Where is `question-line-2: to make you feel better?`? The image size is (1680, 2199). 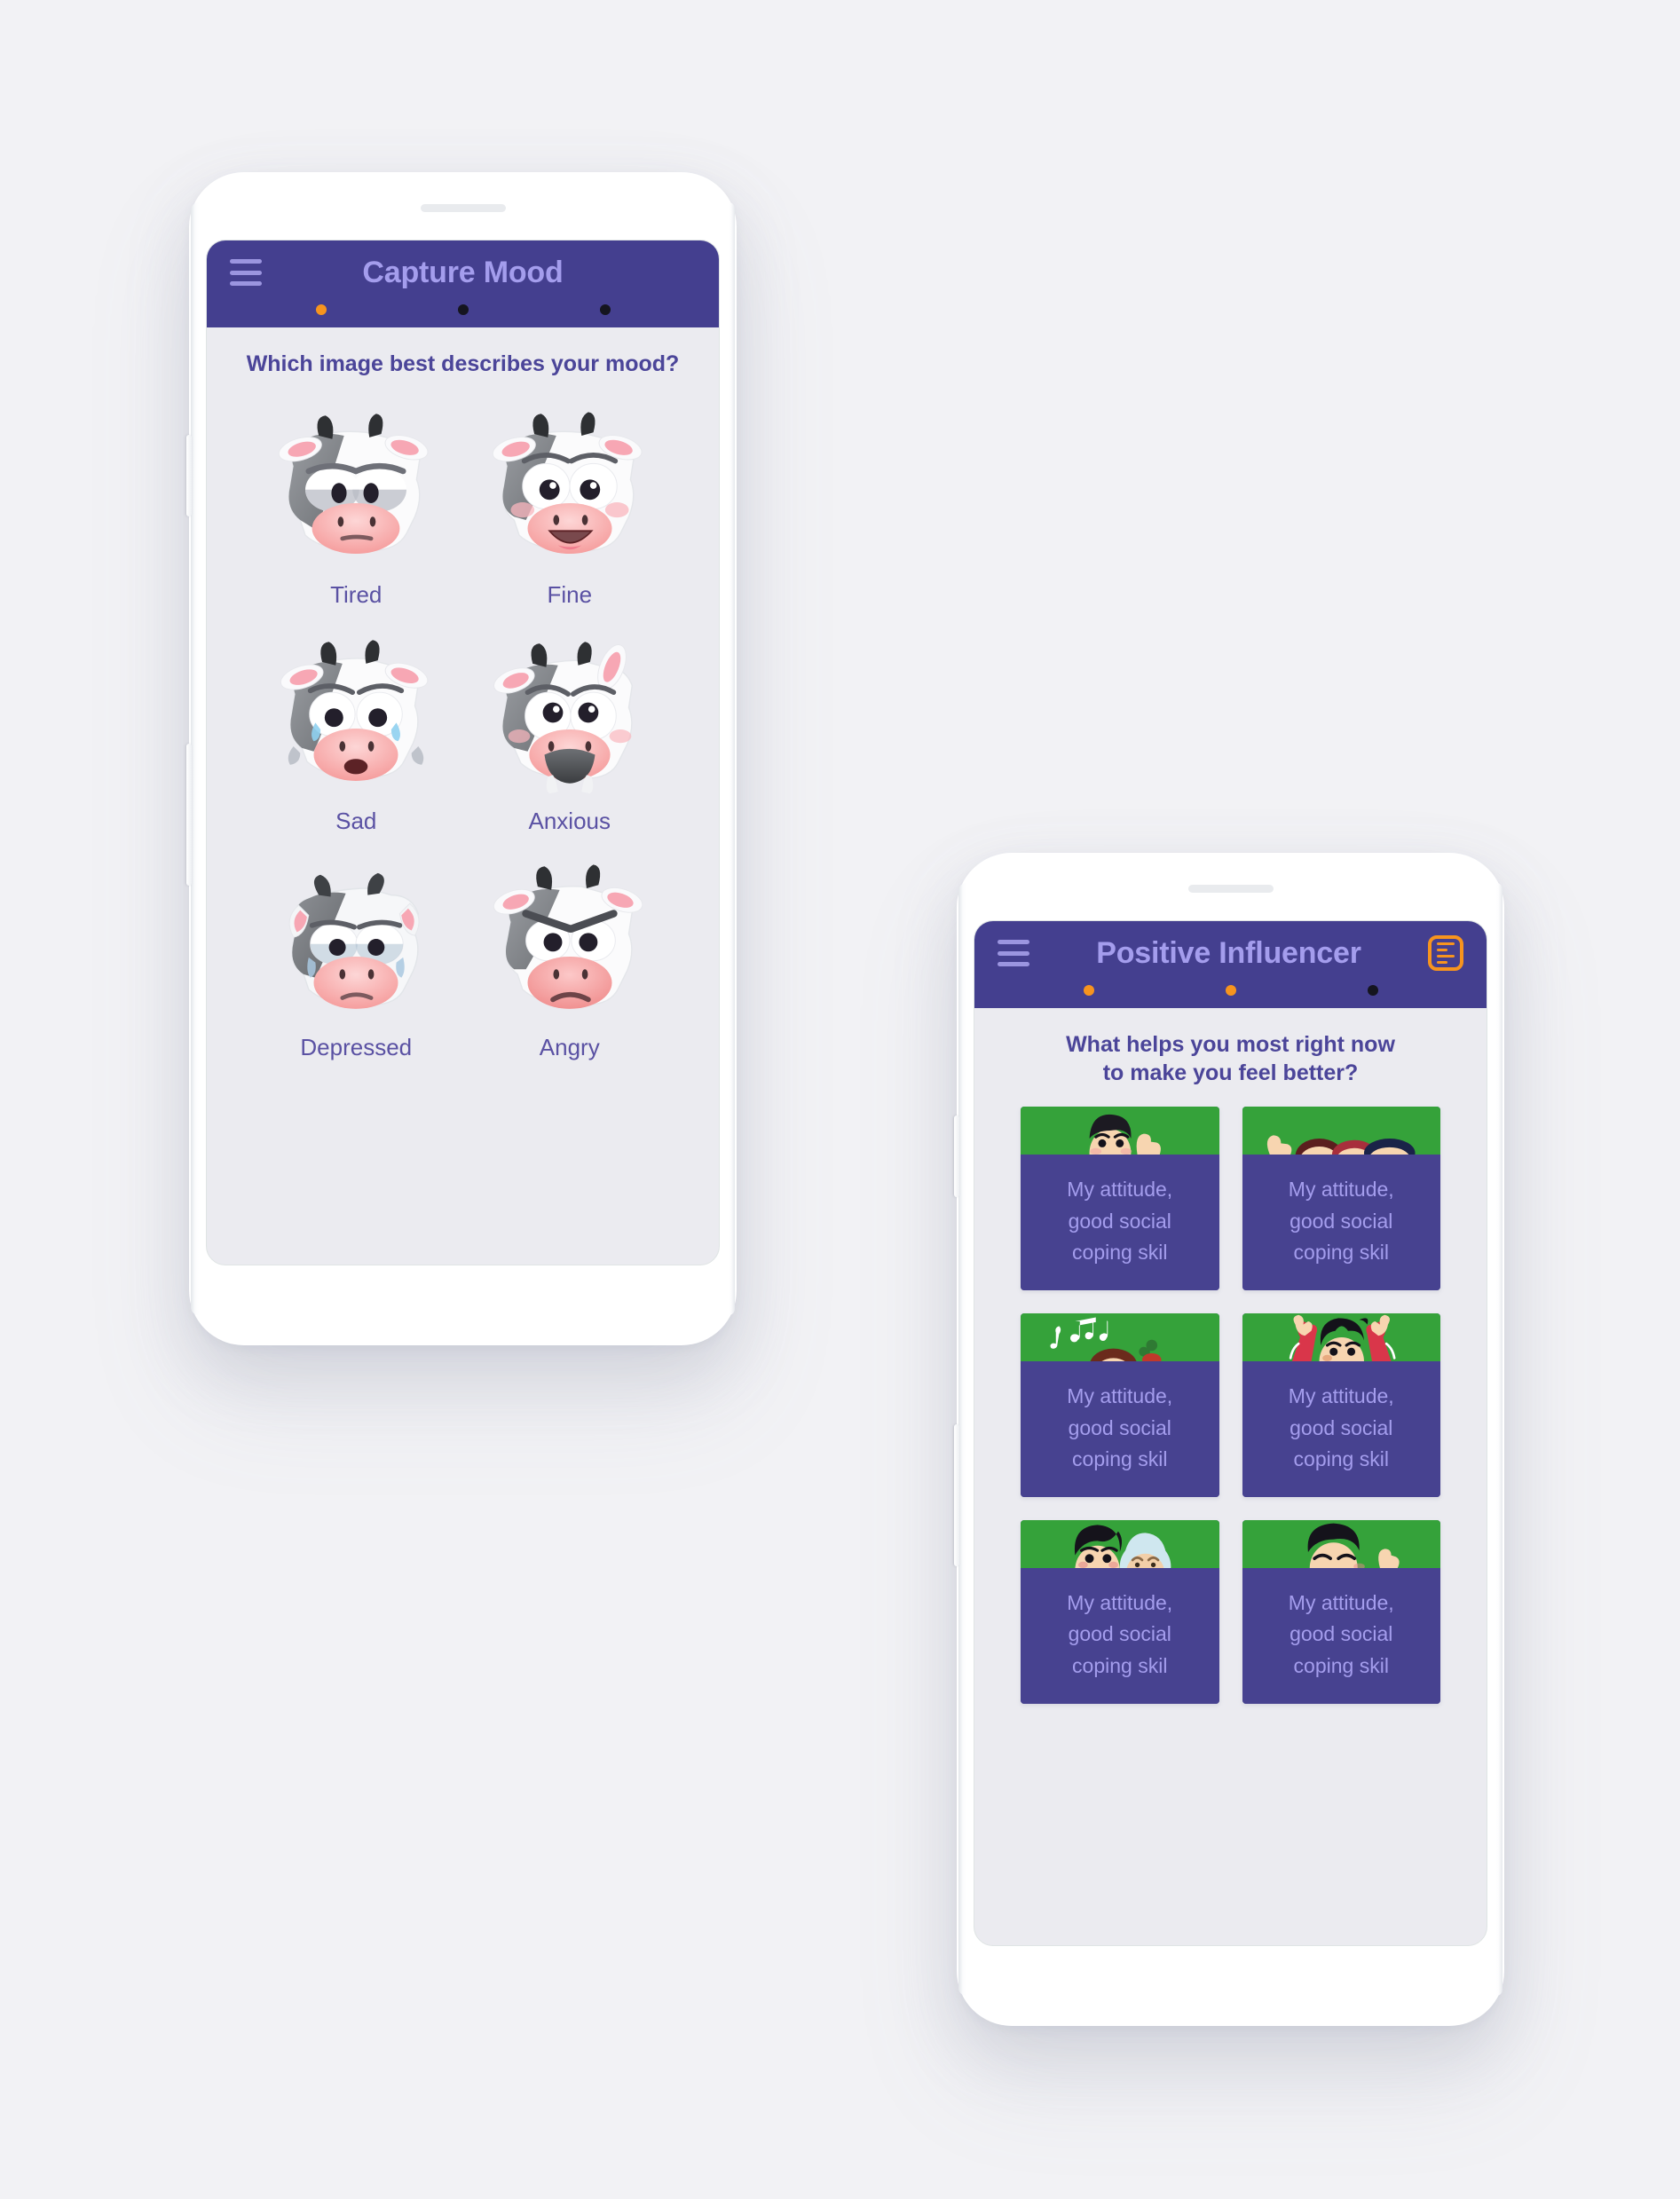 question-line-2: to make you feel better? is located at coordinates (1230, 1073).